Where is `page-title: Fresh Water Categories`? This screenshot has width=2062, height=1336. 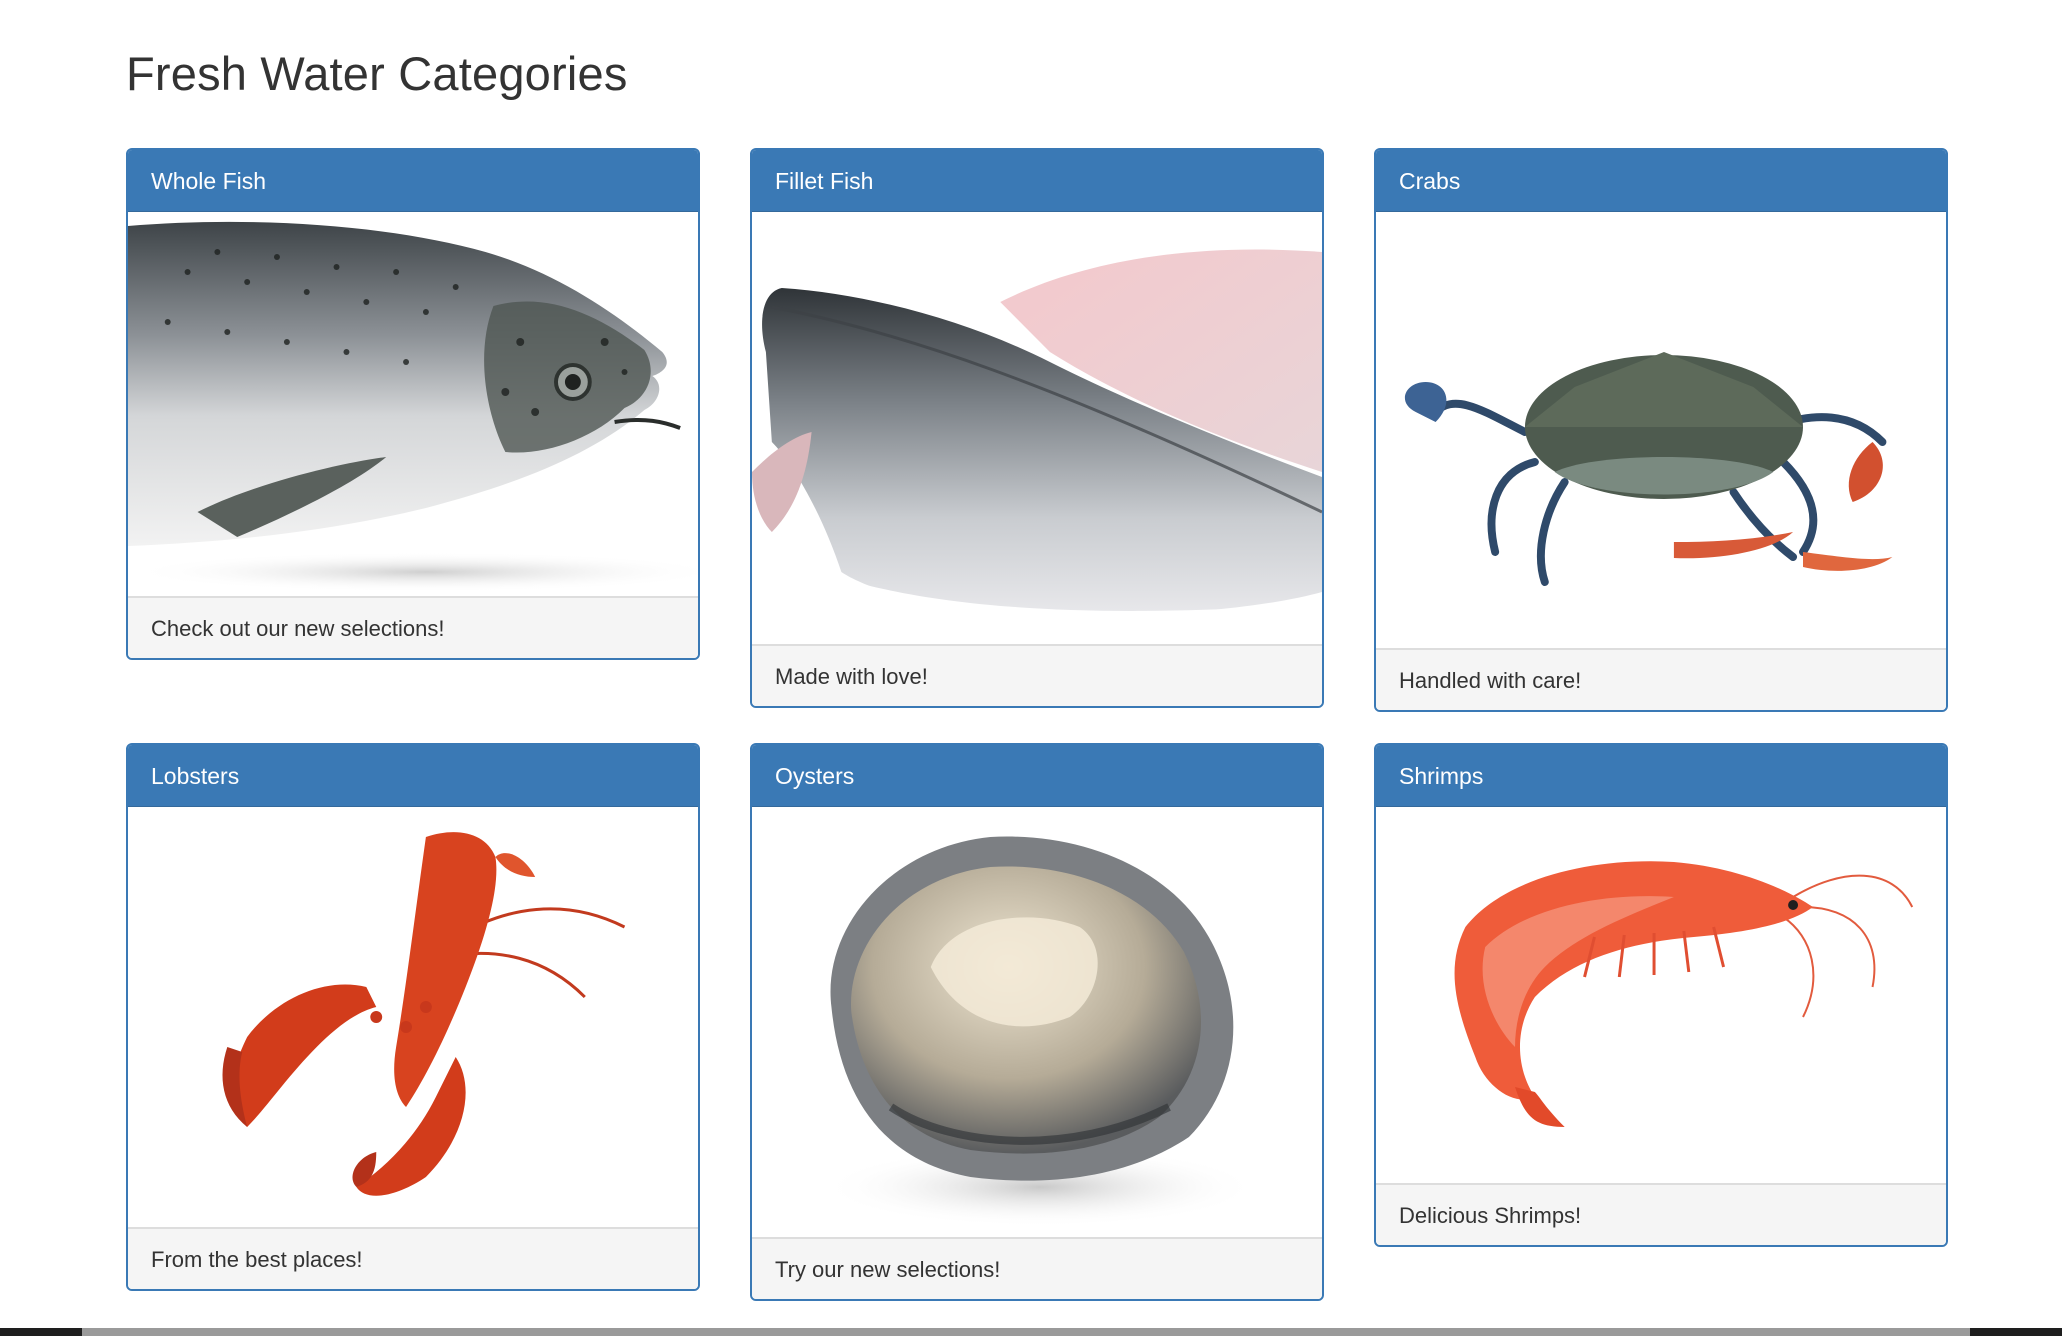 page-title: Fresh Water Categories is located at coordinates (377, 73).